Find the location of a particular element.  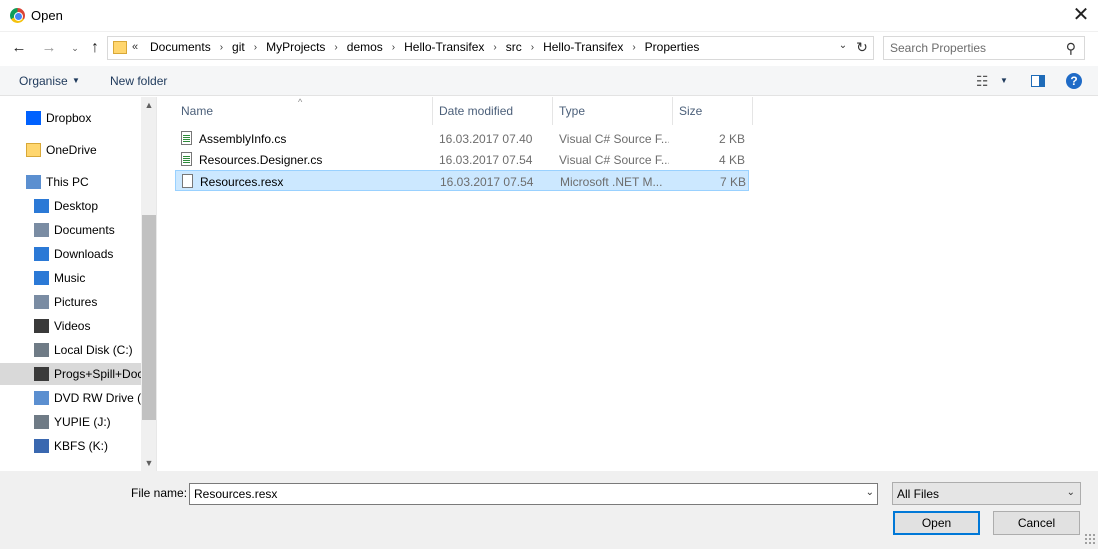

breadcrumb-item: git is located at coordinates (238, 47).